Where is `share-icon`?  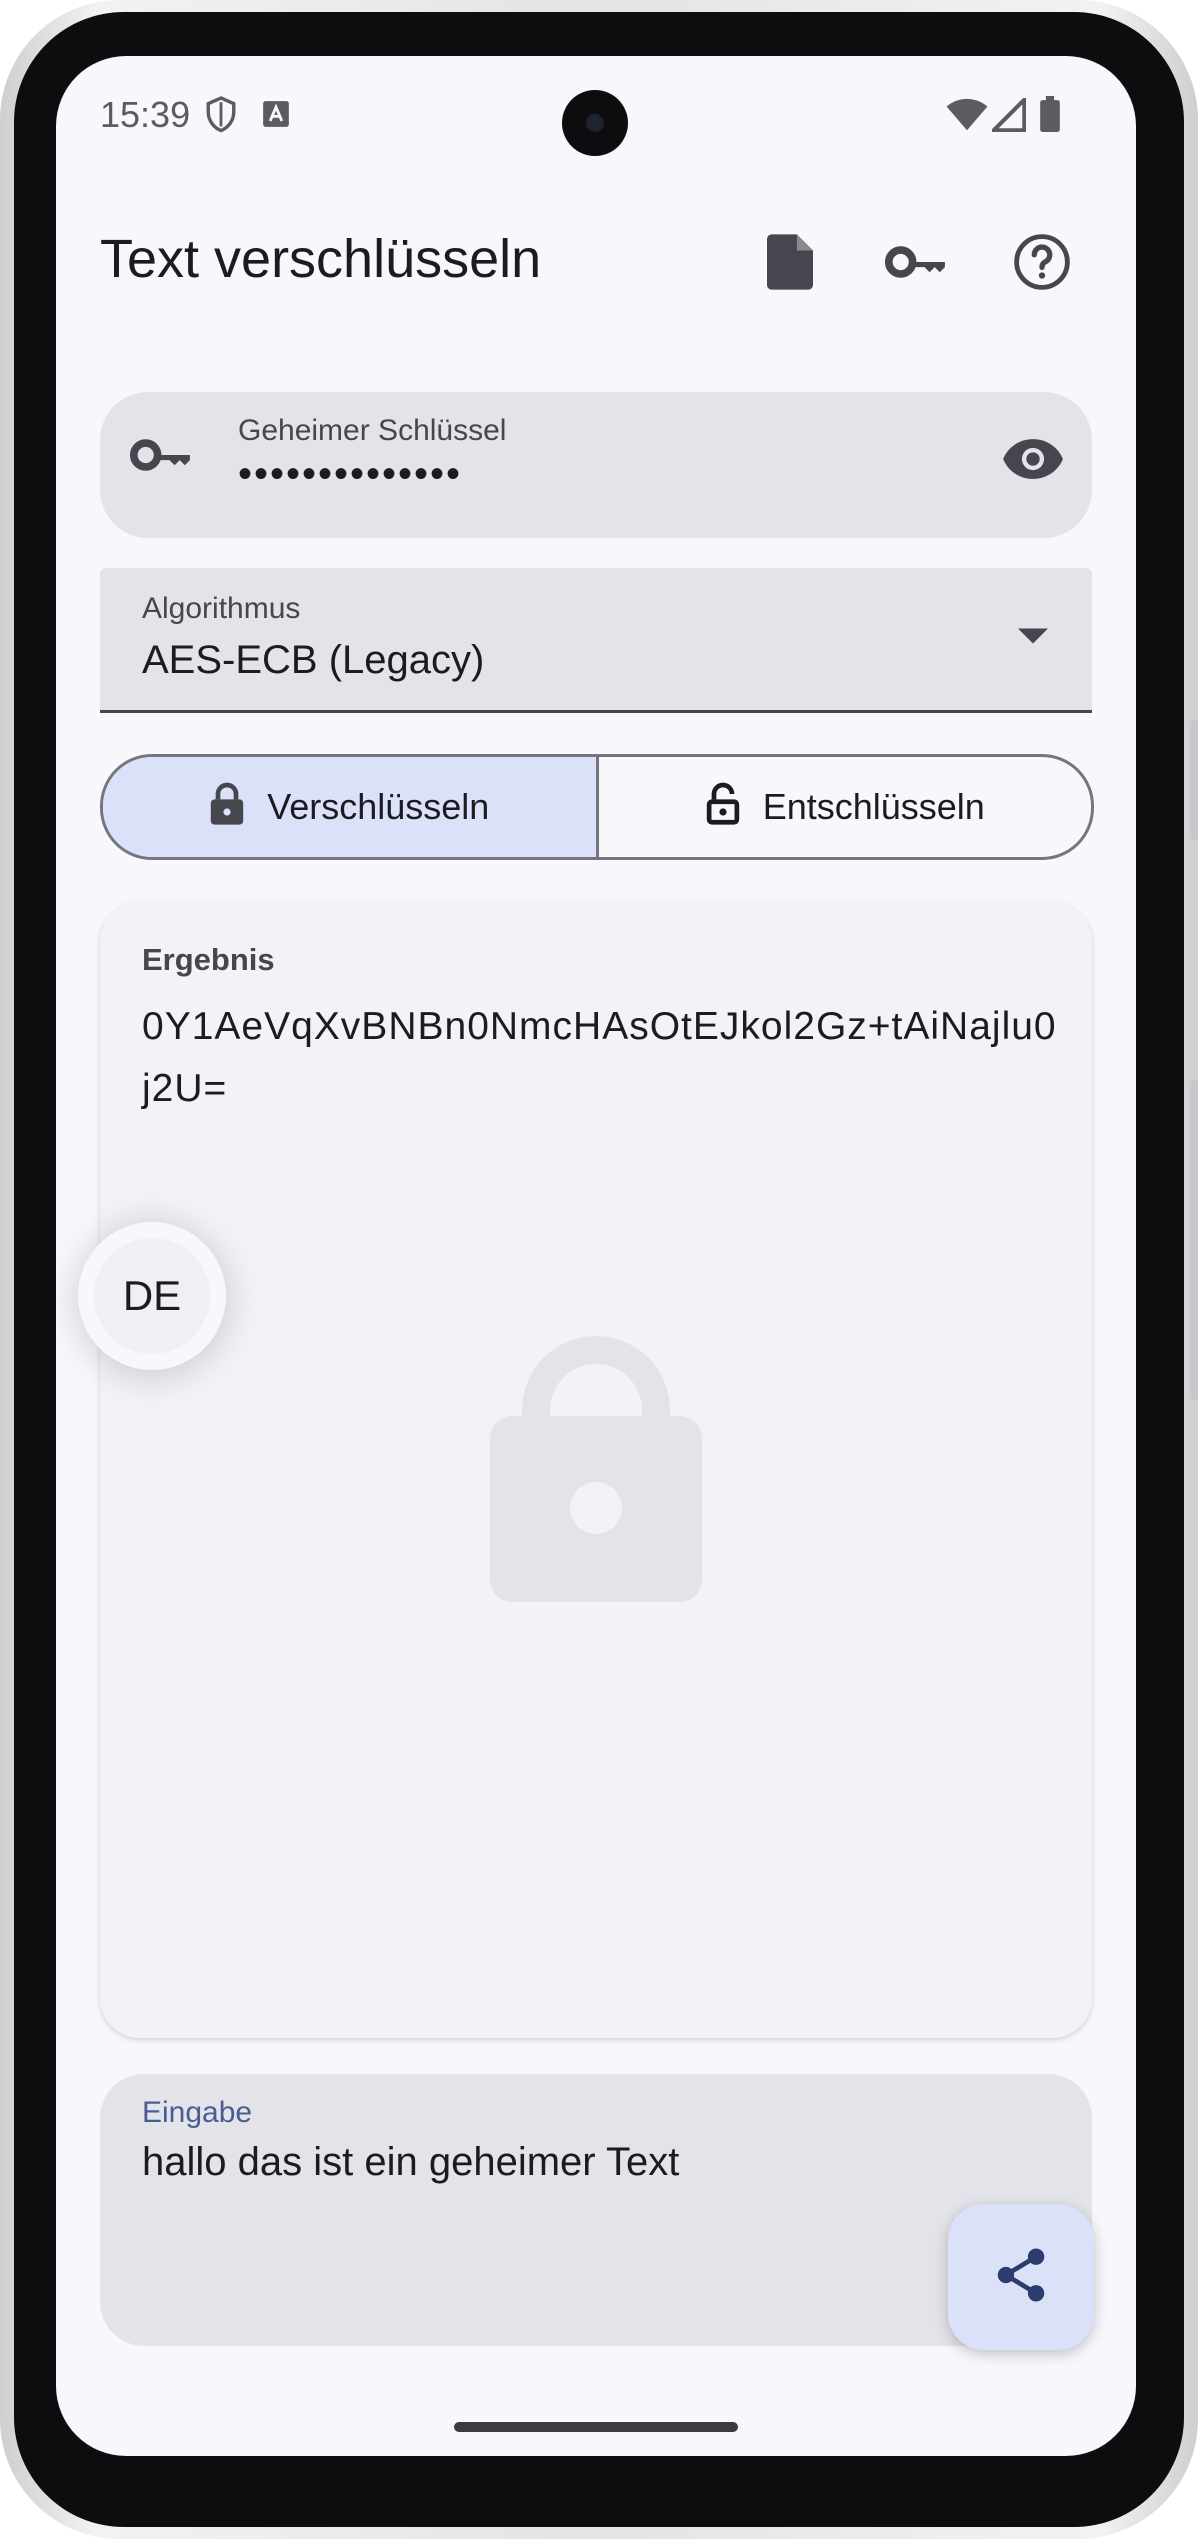 share-icon is located at coordinates (1021, 2277).